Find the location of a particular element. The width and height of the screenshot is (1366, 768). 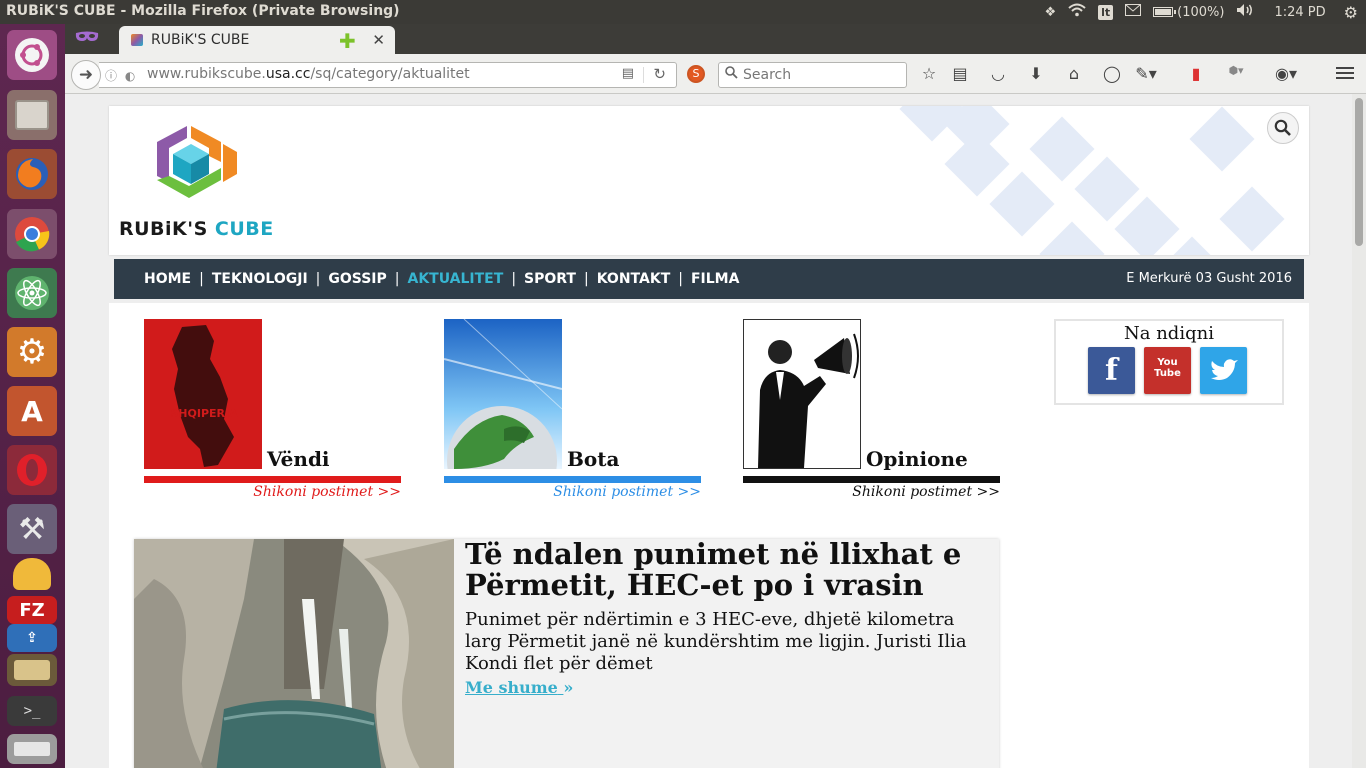

archive-manager-icon is located at coordinates (32, 670).